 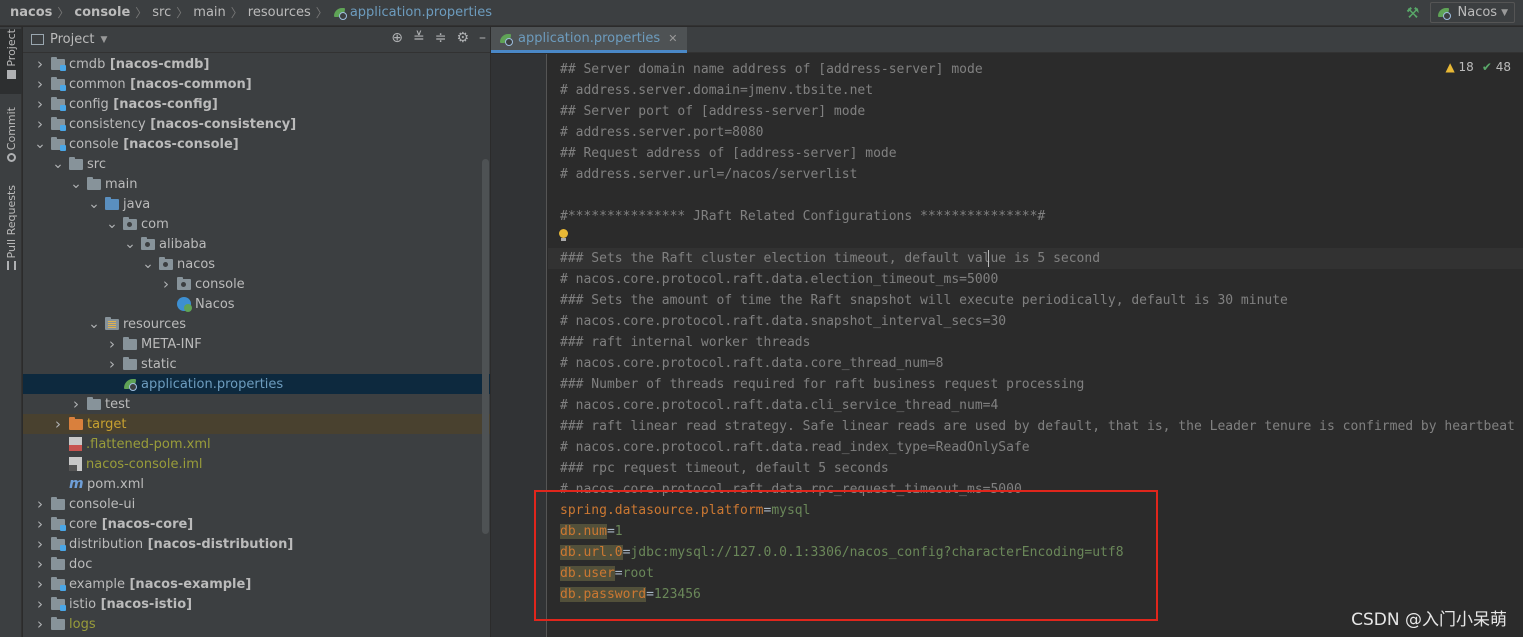 I want to click on breadcrumb-item: src, so click(x=161, y=12).